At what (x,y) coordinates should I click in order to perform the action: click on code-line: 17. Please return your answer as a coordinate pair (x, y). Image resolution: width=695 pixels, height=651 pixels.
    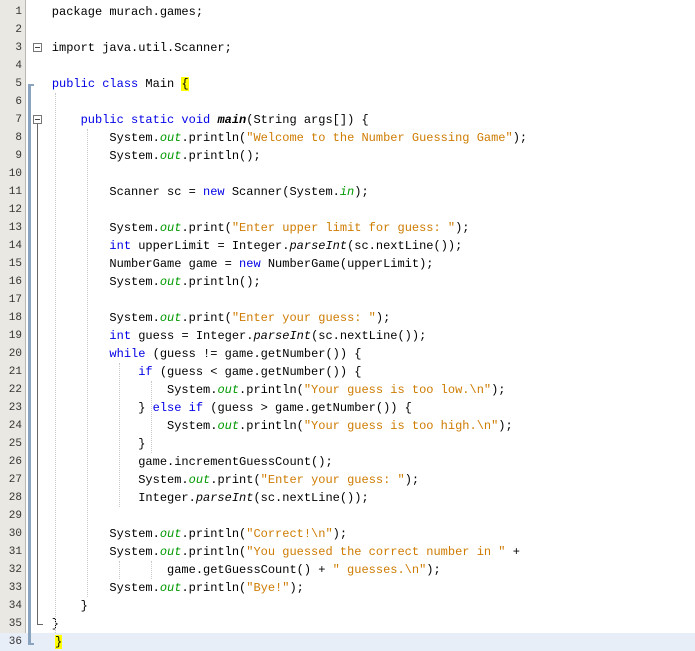
    Looking at the image, I should click on (347, 300).